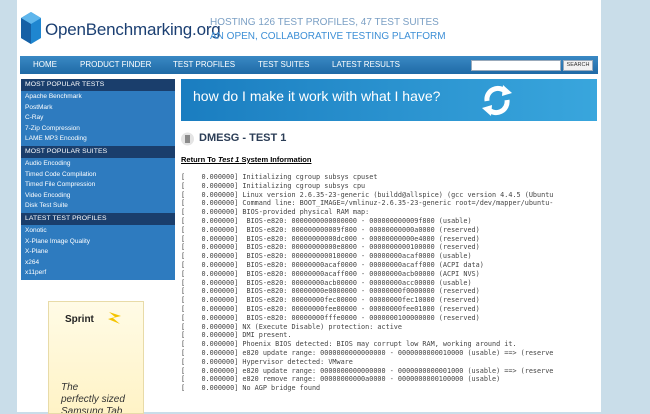  I want to click on return-link-suffix: System Information, so click(275, 159).